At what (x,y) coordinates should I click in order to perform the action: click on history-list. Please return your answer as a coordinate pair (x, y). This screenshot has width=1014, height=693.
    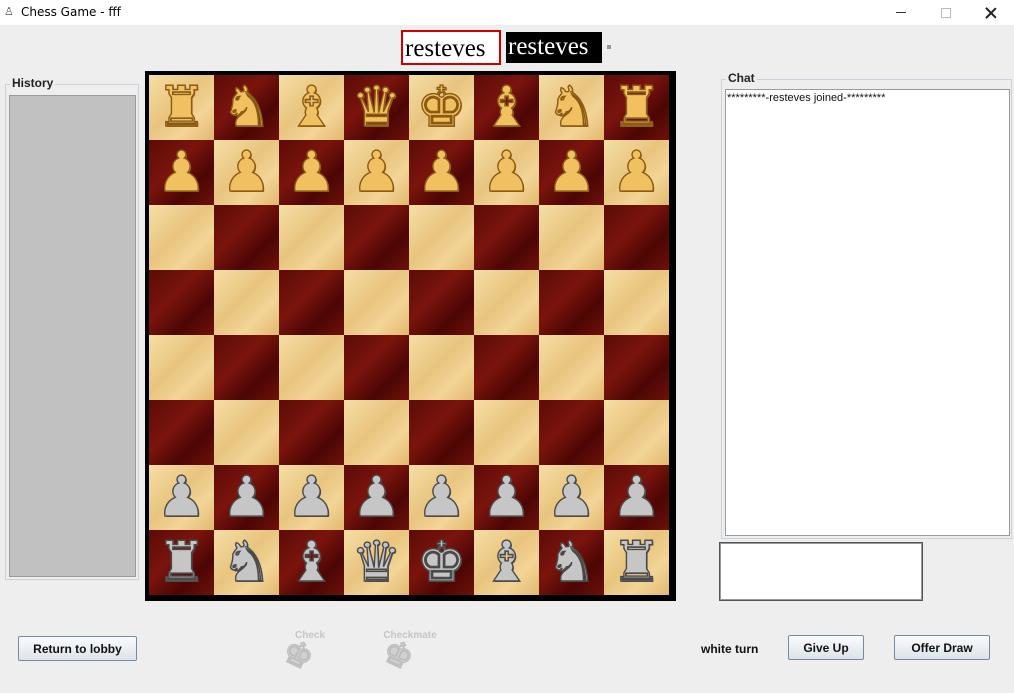
    Looking at the image, I should click on (72, 336).